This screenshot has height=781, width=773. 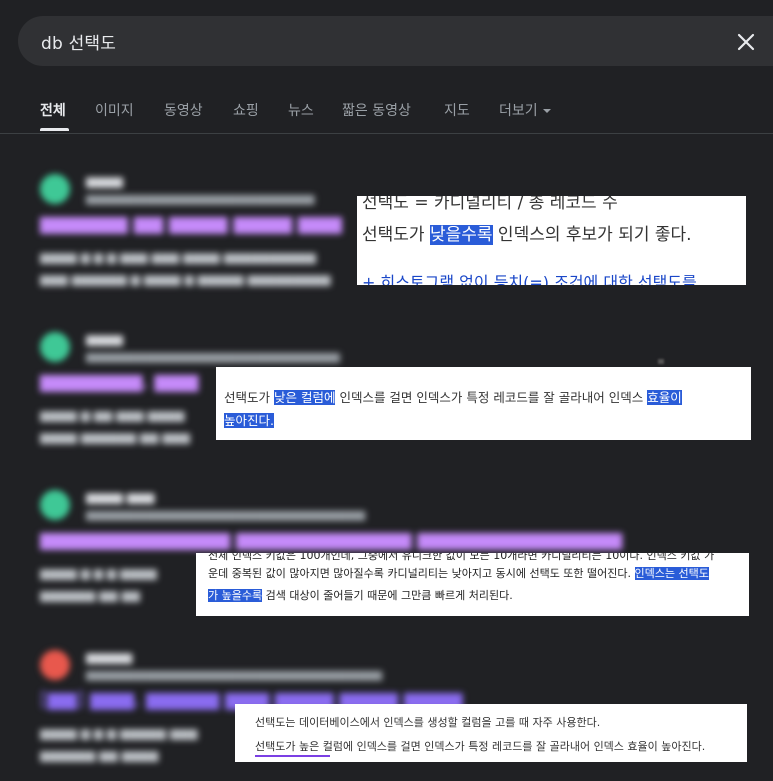 I want to click on excerpt-line: 높아진다., so click(x=249, y=419).